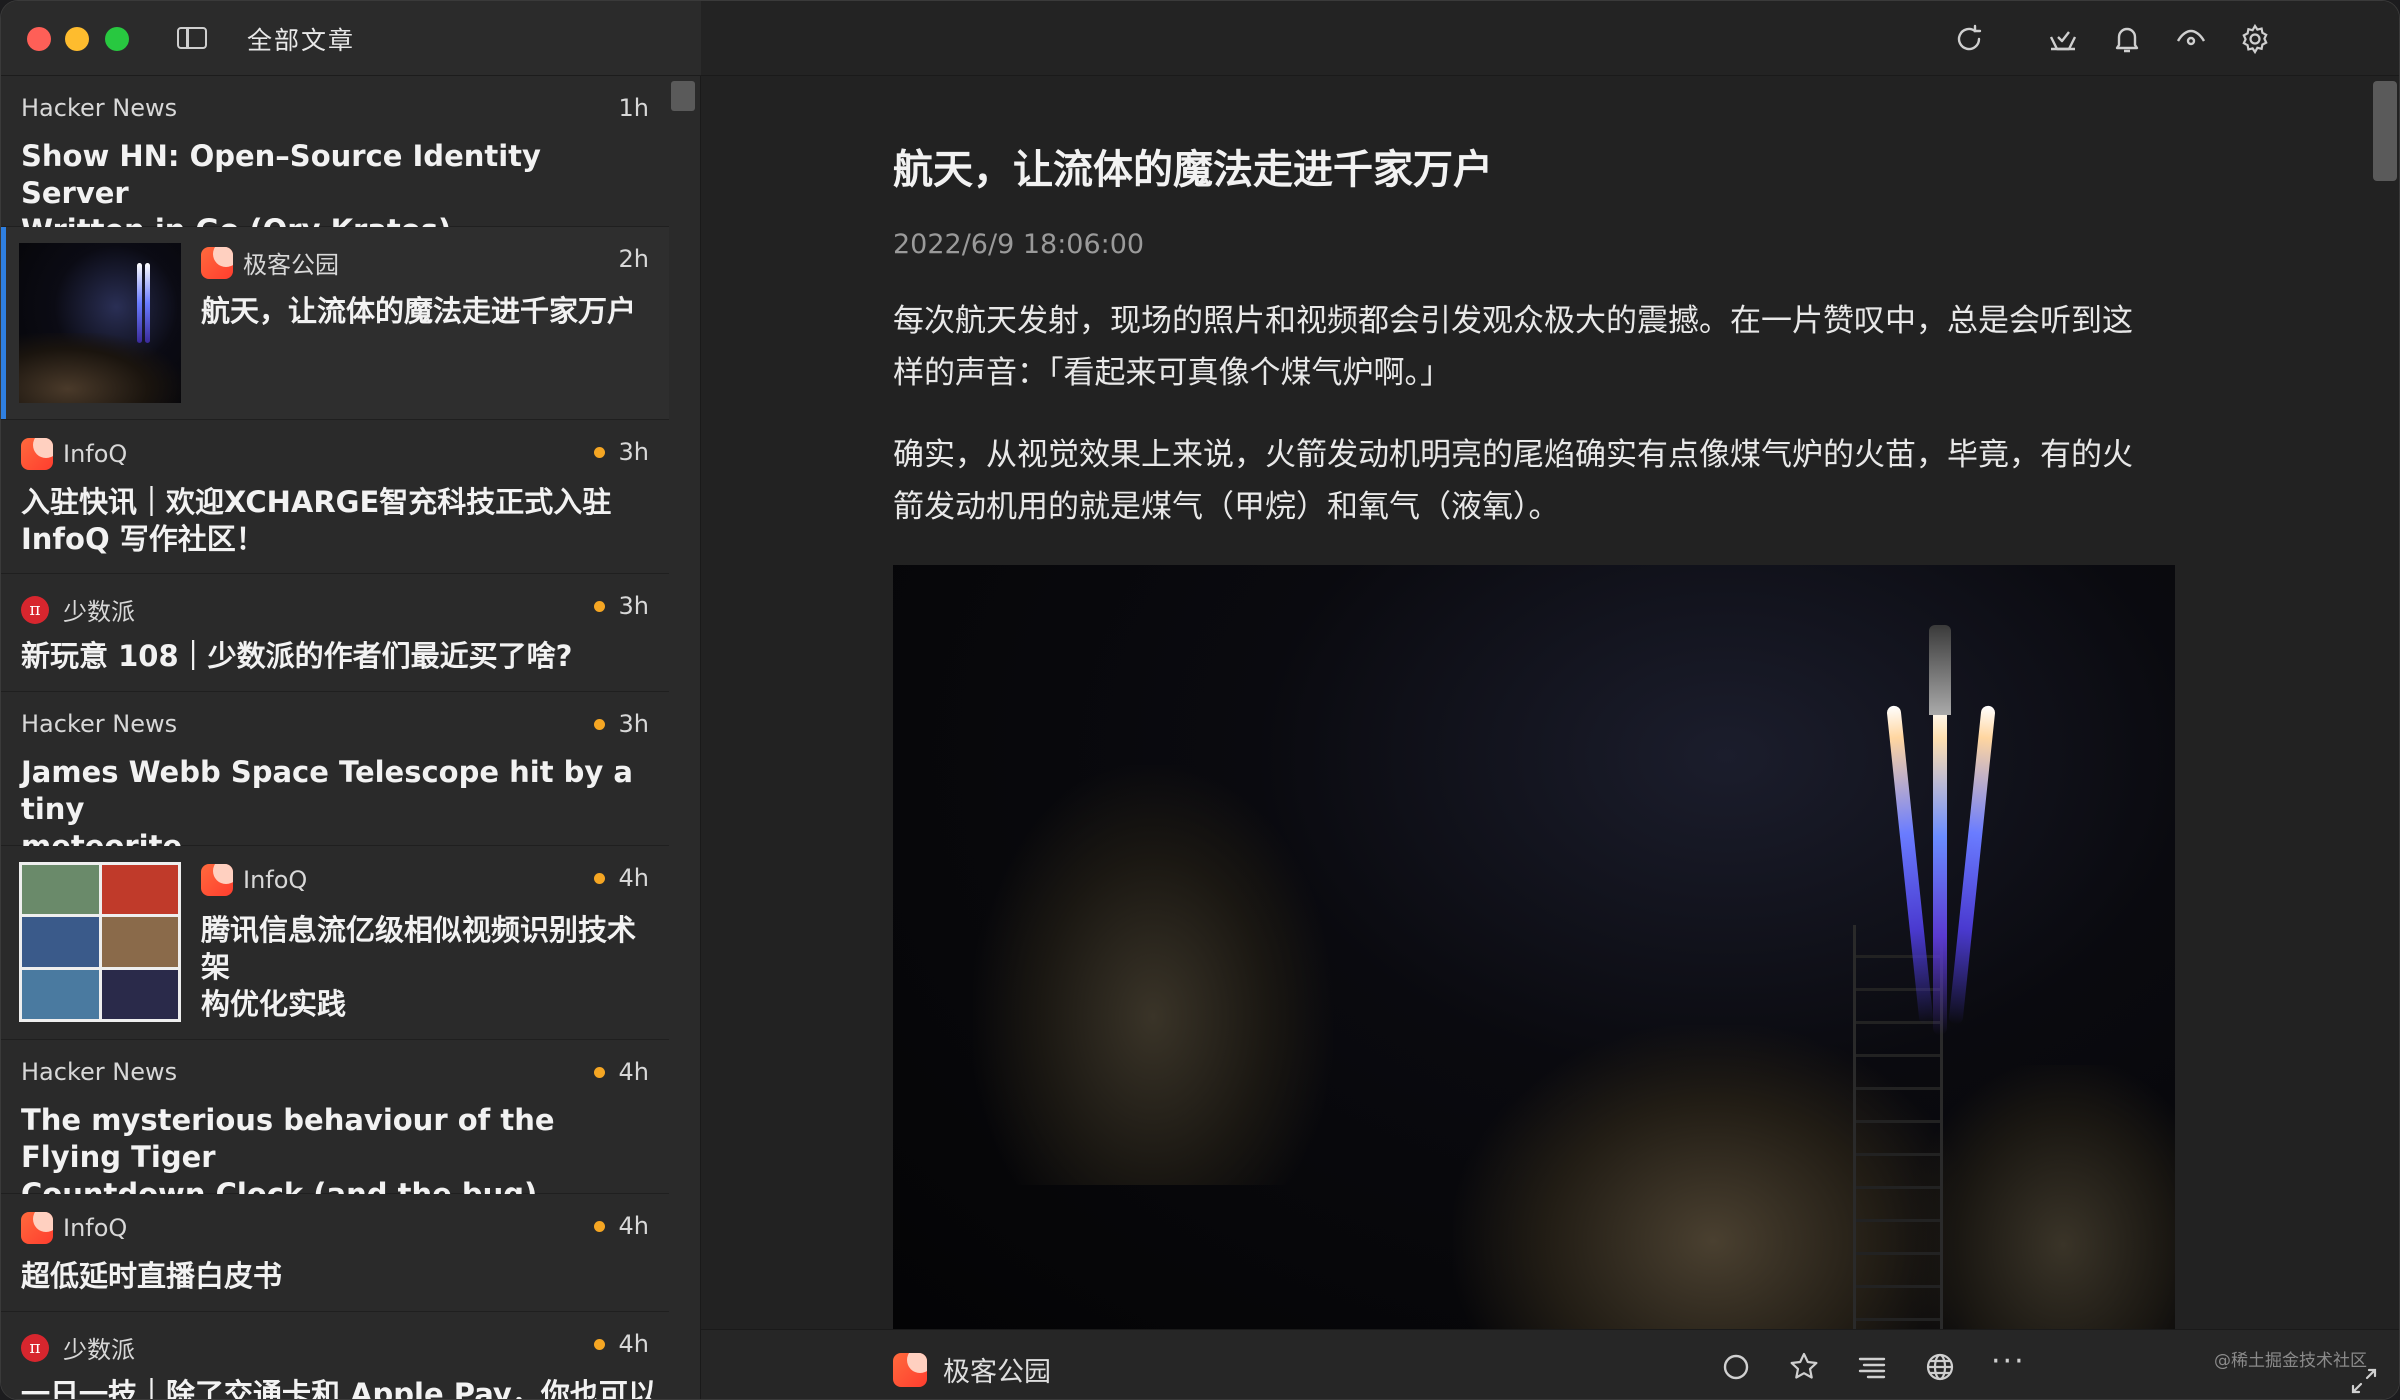 The image size is (2400, 1400). Describe the element at coordinates (1550, 38) in the screenshot. I see `reader-toolbar` at that location.